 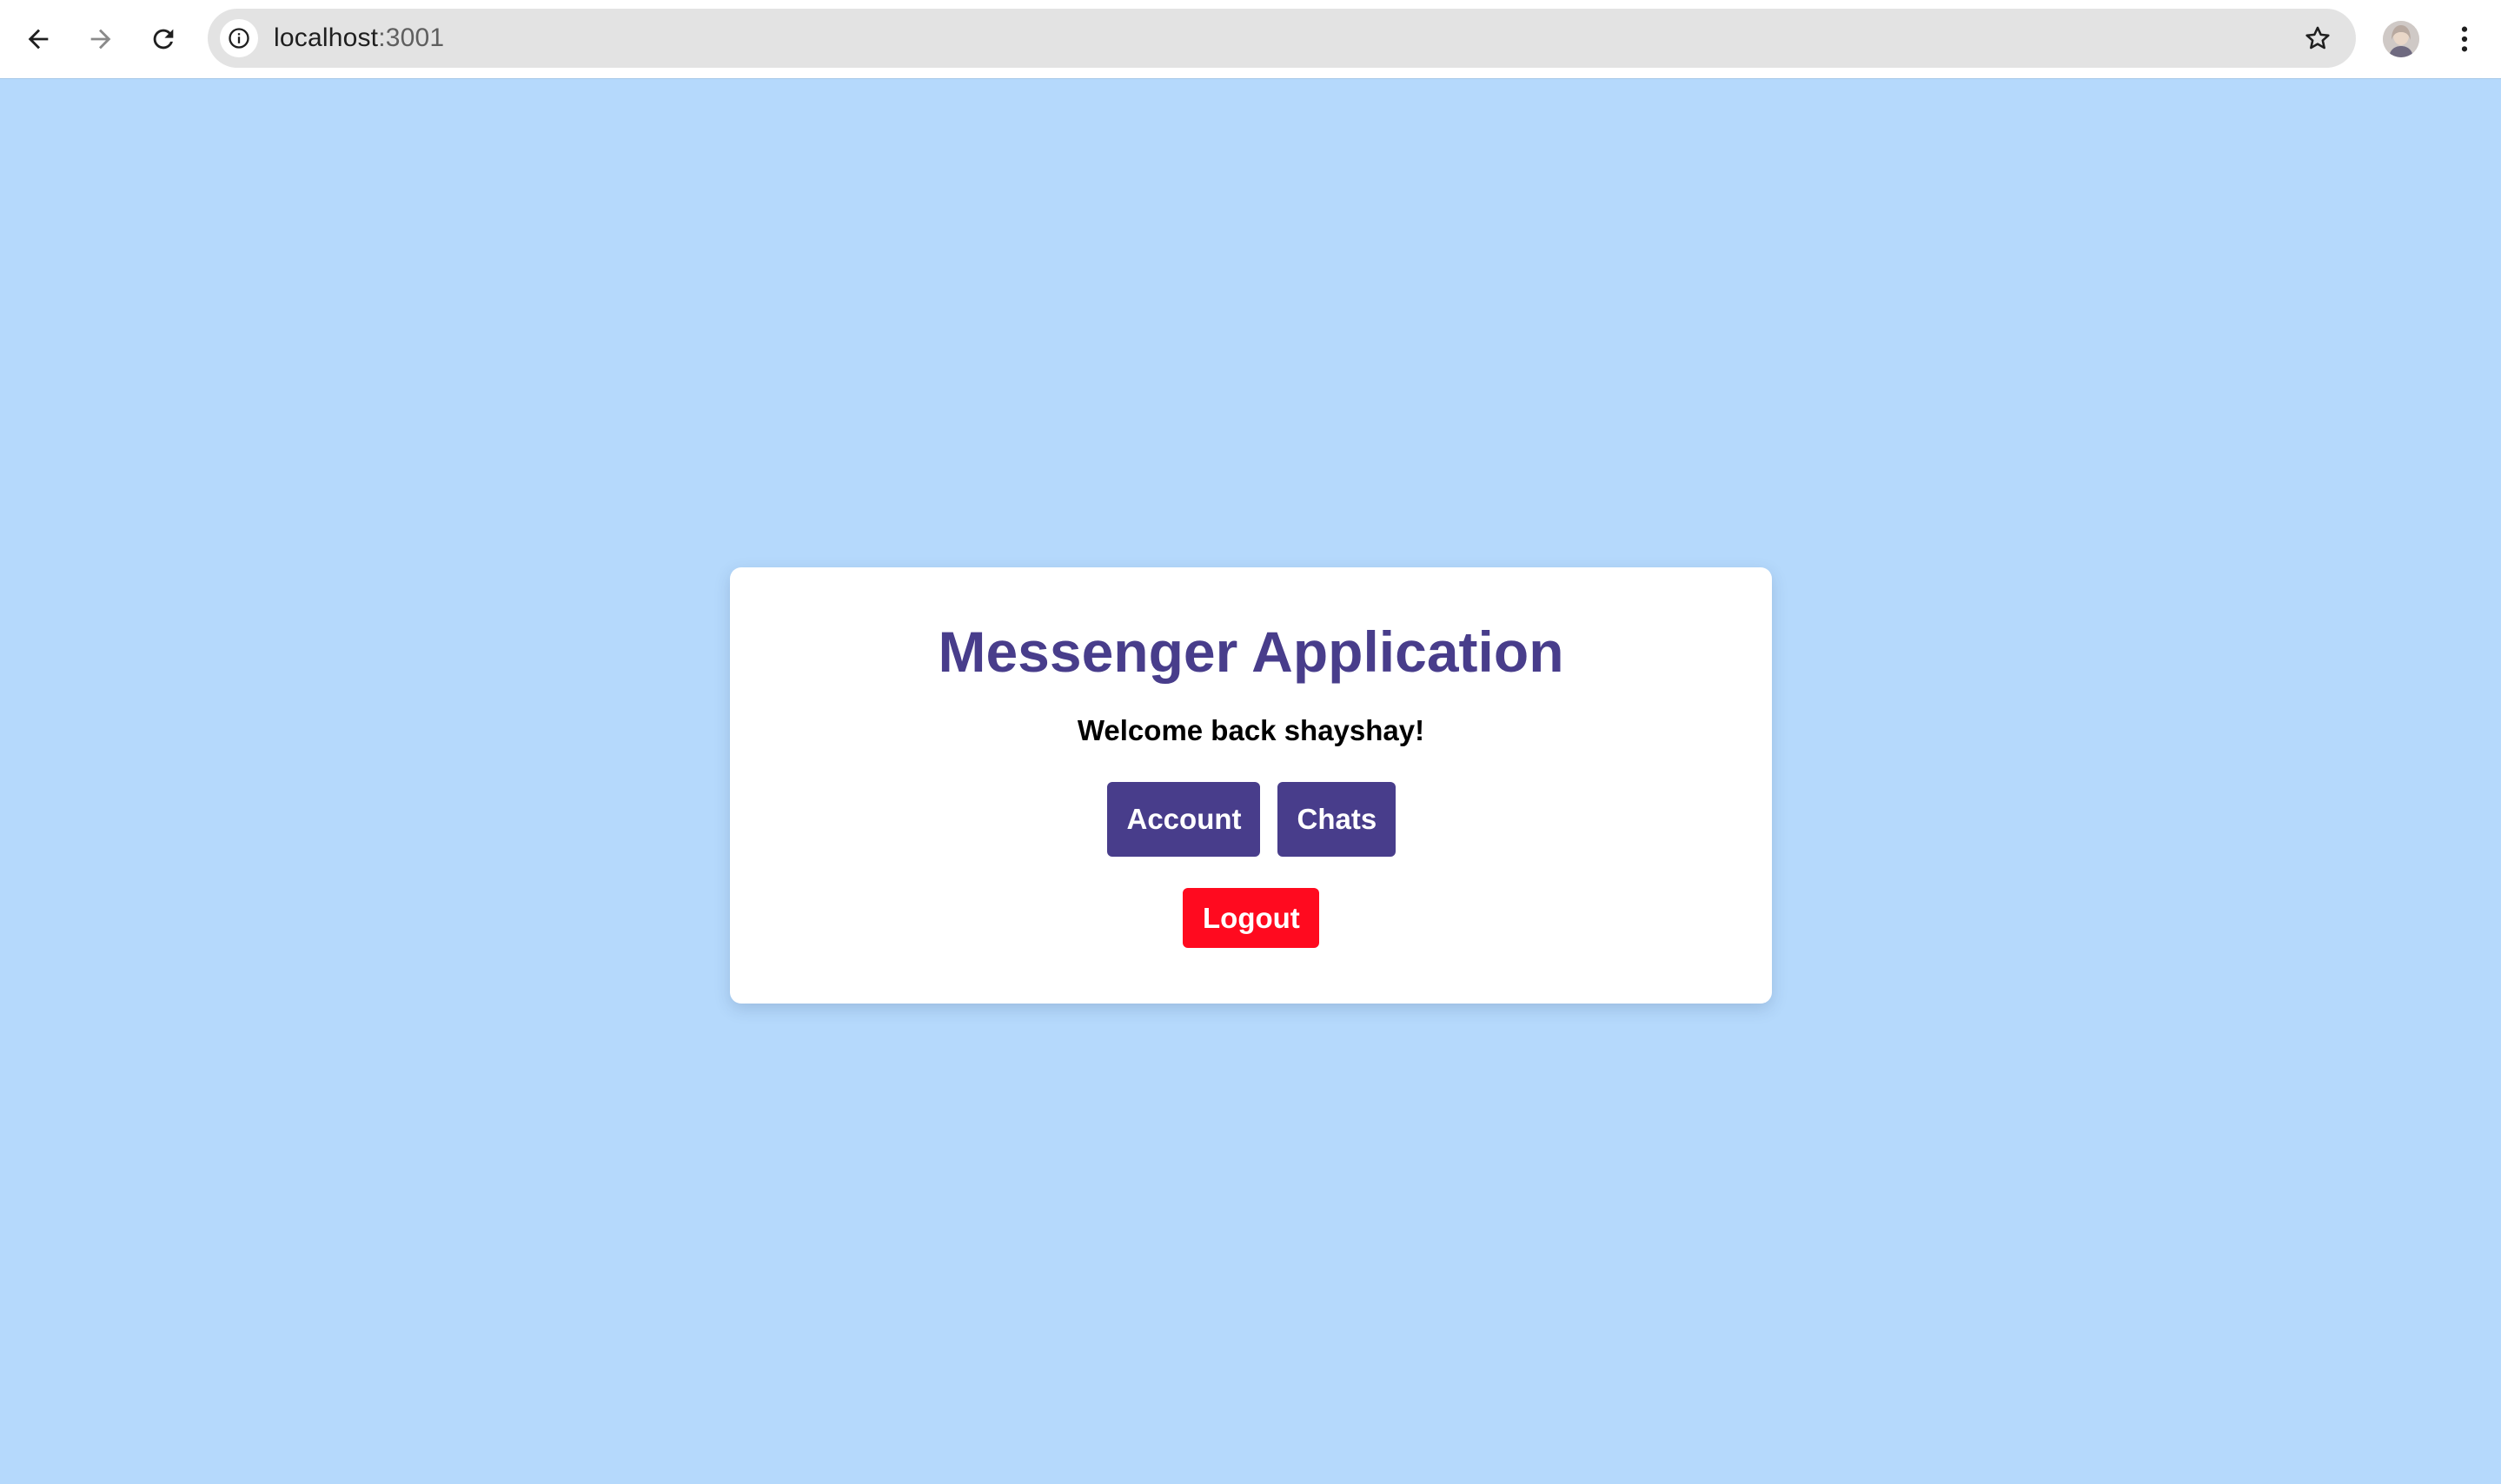 I want to click on forward-button, so click(x=100, y=39).